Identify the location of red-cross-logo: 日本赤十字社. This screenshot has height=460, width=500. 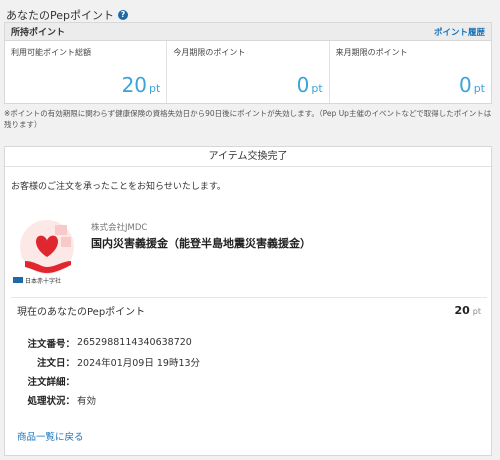
(47, 253).